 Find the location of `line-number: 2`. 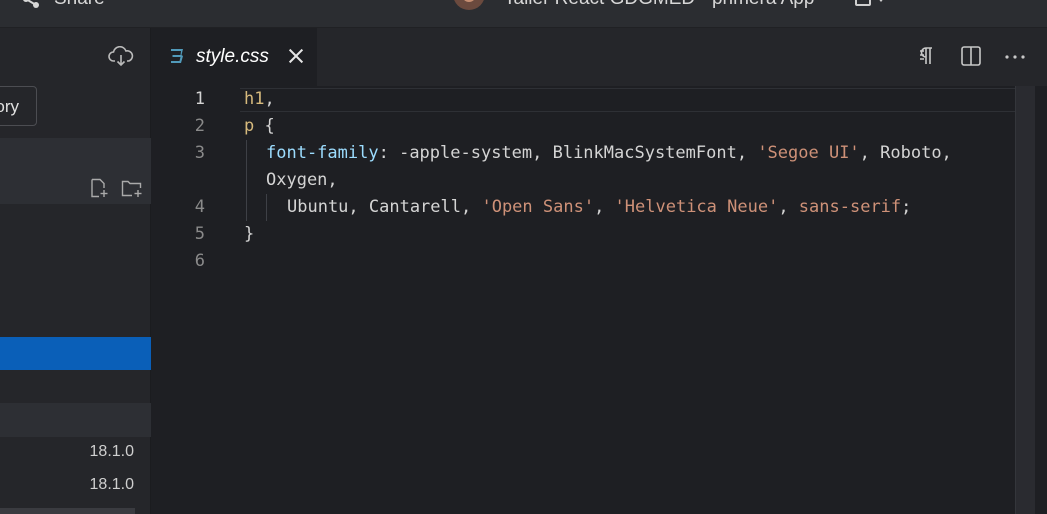

line-number: 2 is located at coordinates (199, 126).